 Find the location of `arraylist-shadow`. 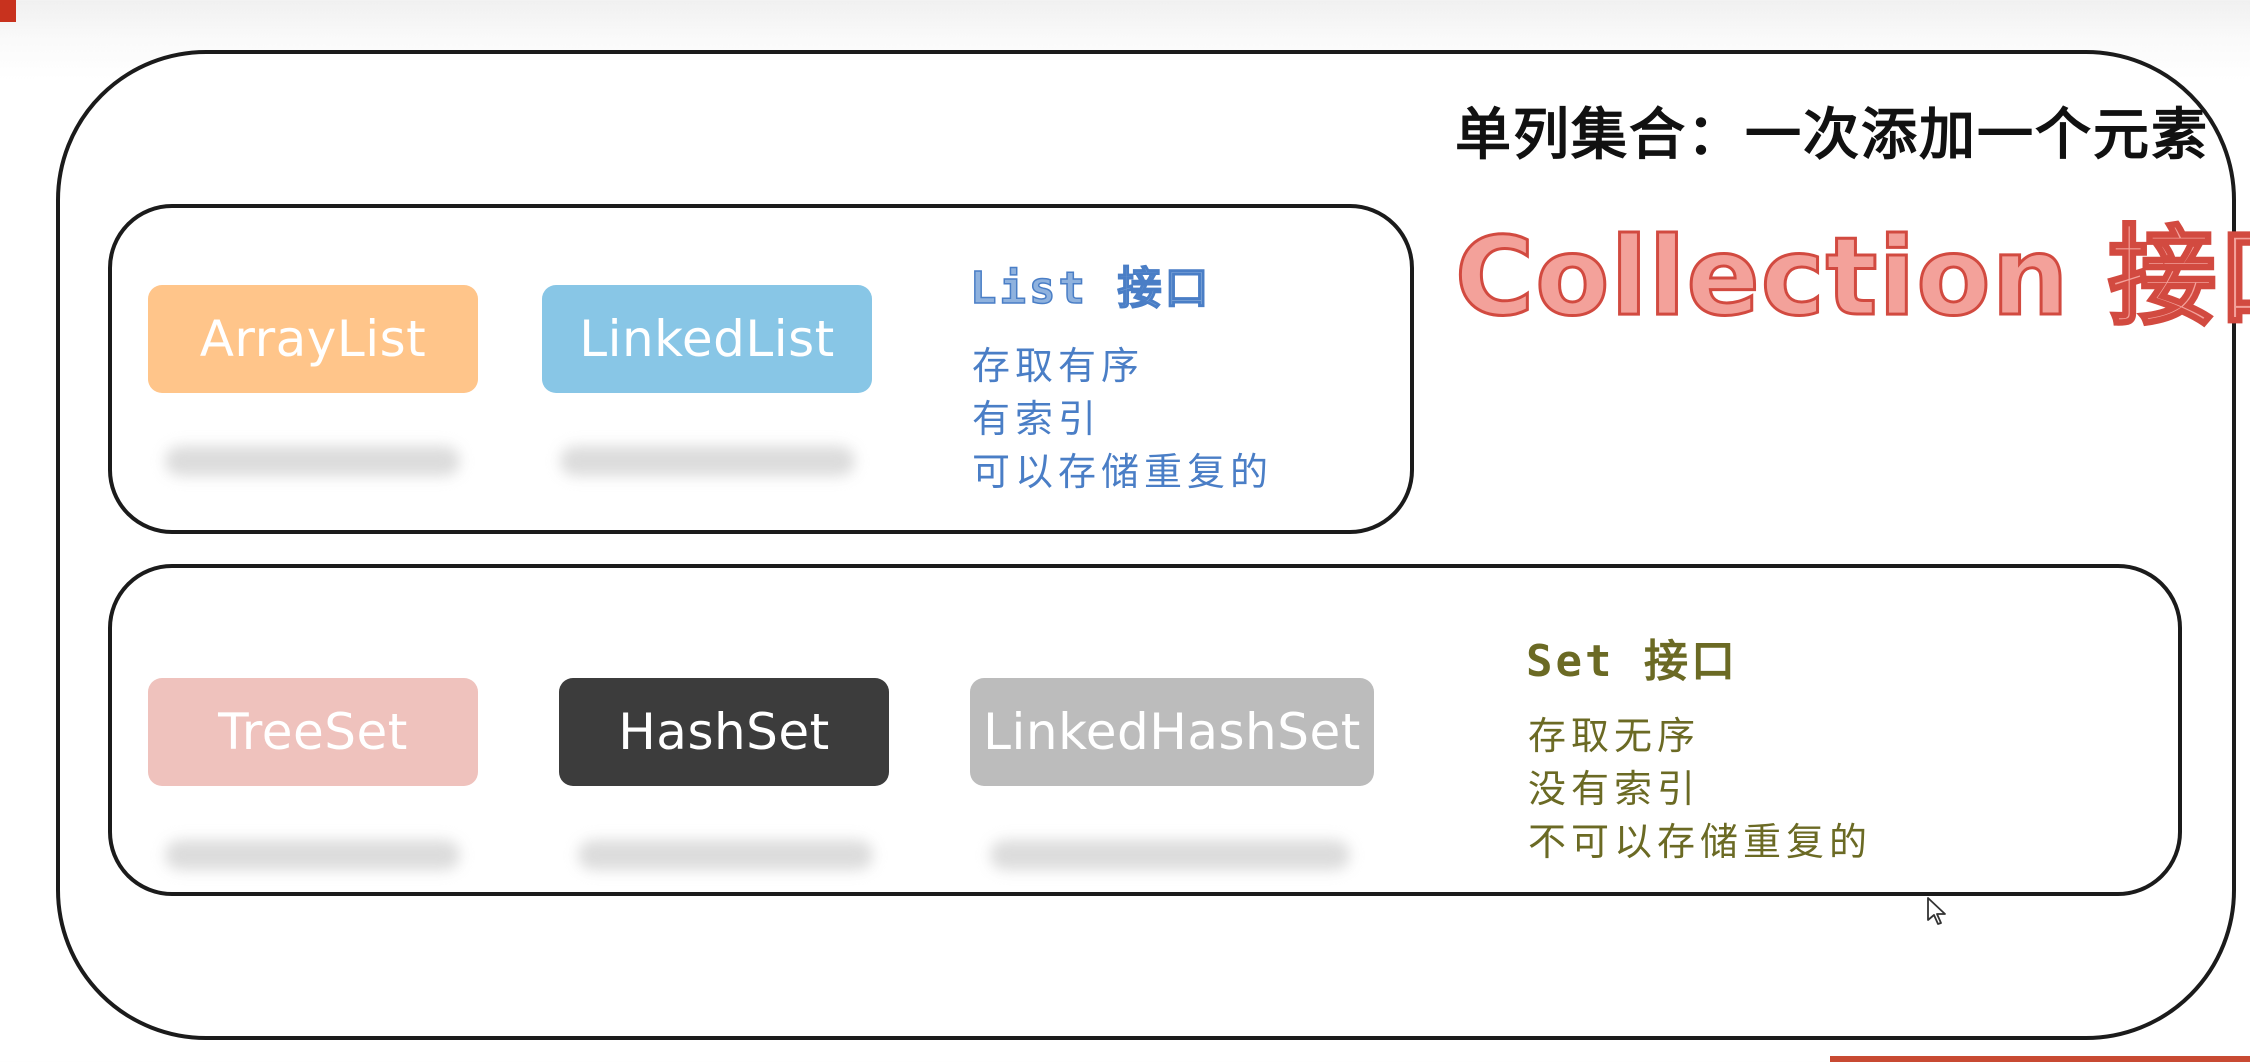

arraylist-shadow is located at coordinates (312, 461).